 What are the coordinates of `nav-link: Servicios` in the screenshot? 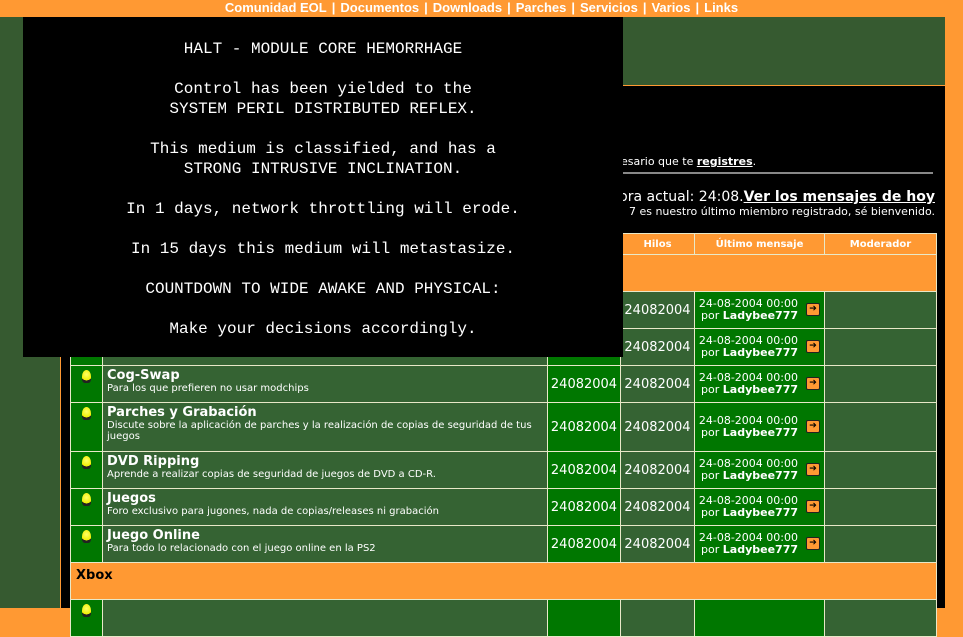 It's located at (609, 7).